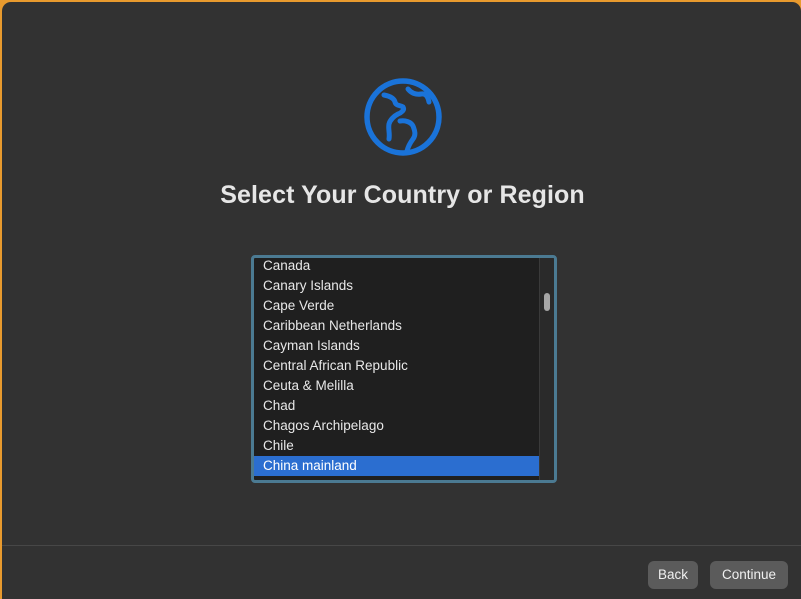  I want to click on country-list-item: Caribbean Netherlands, so click(396, 326).